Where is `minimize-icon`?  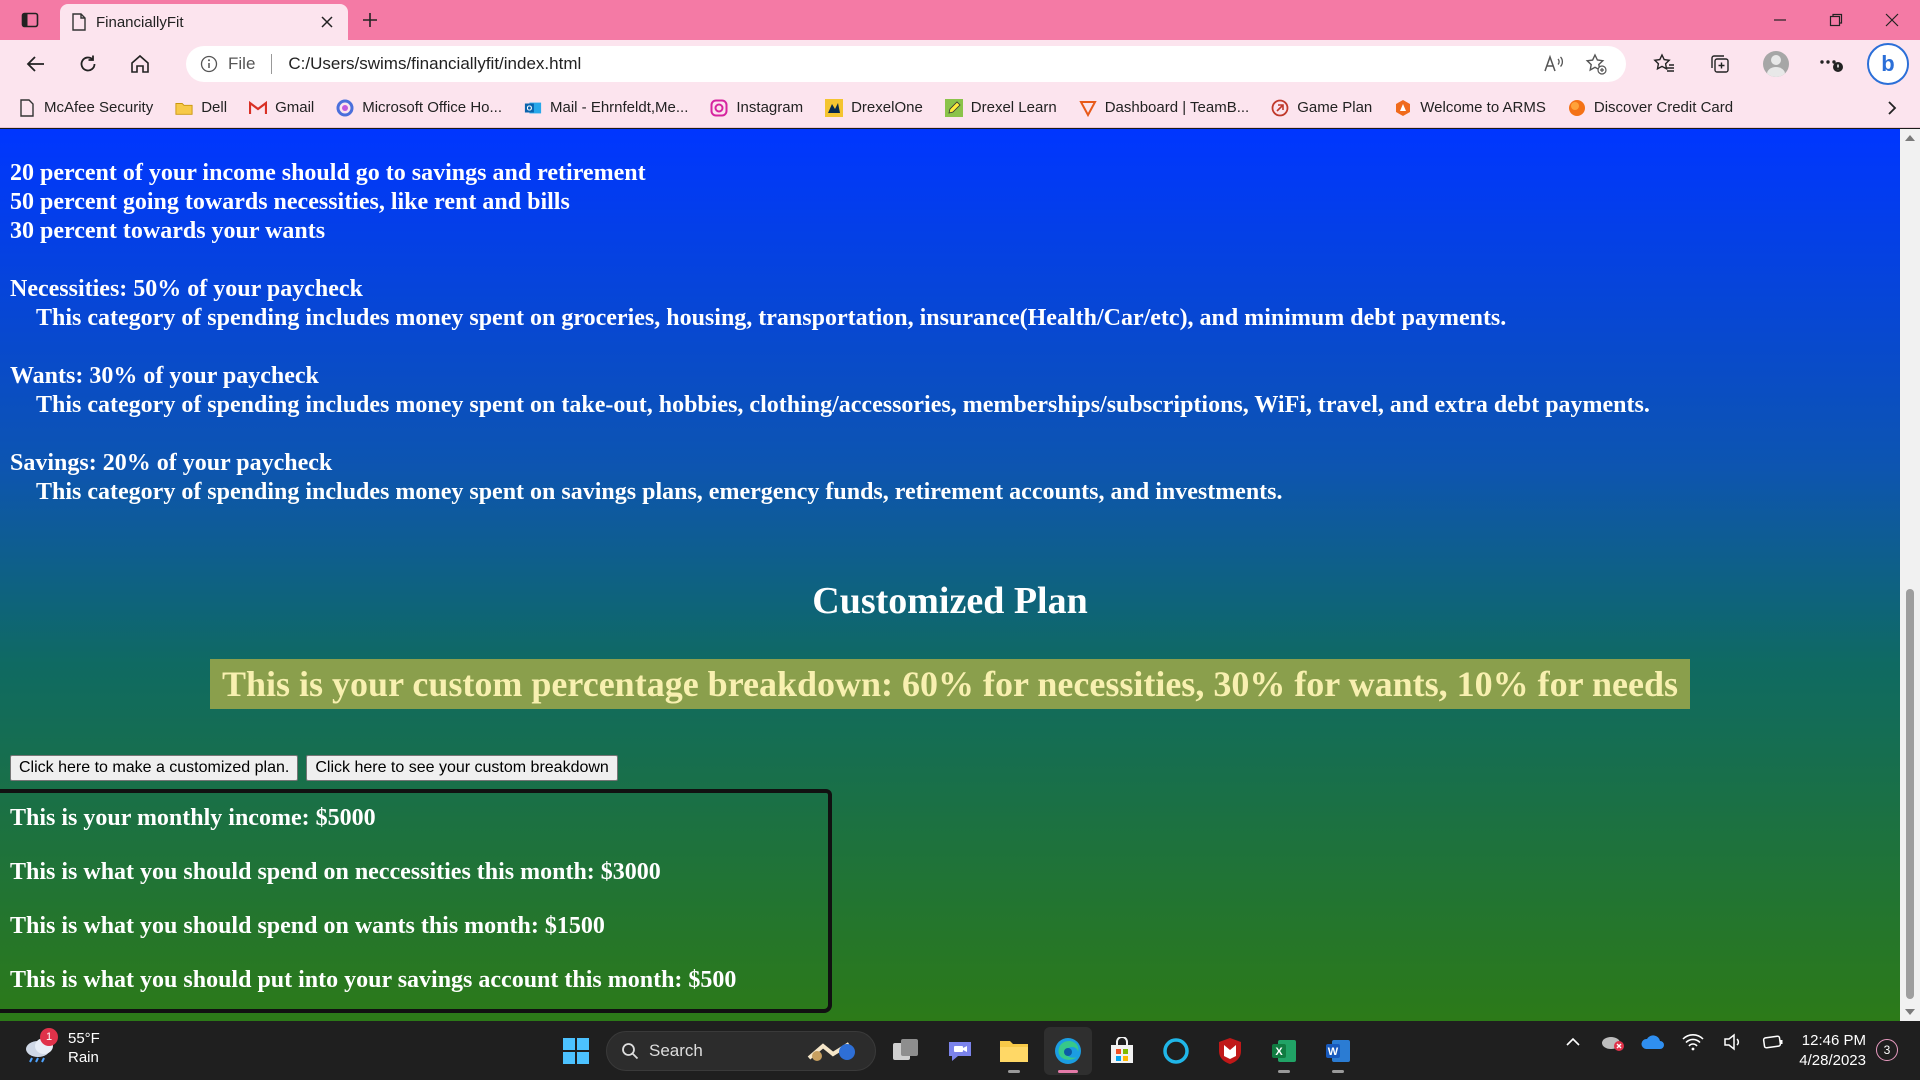 minimize-icon is located at coordinates (1780, 20).